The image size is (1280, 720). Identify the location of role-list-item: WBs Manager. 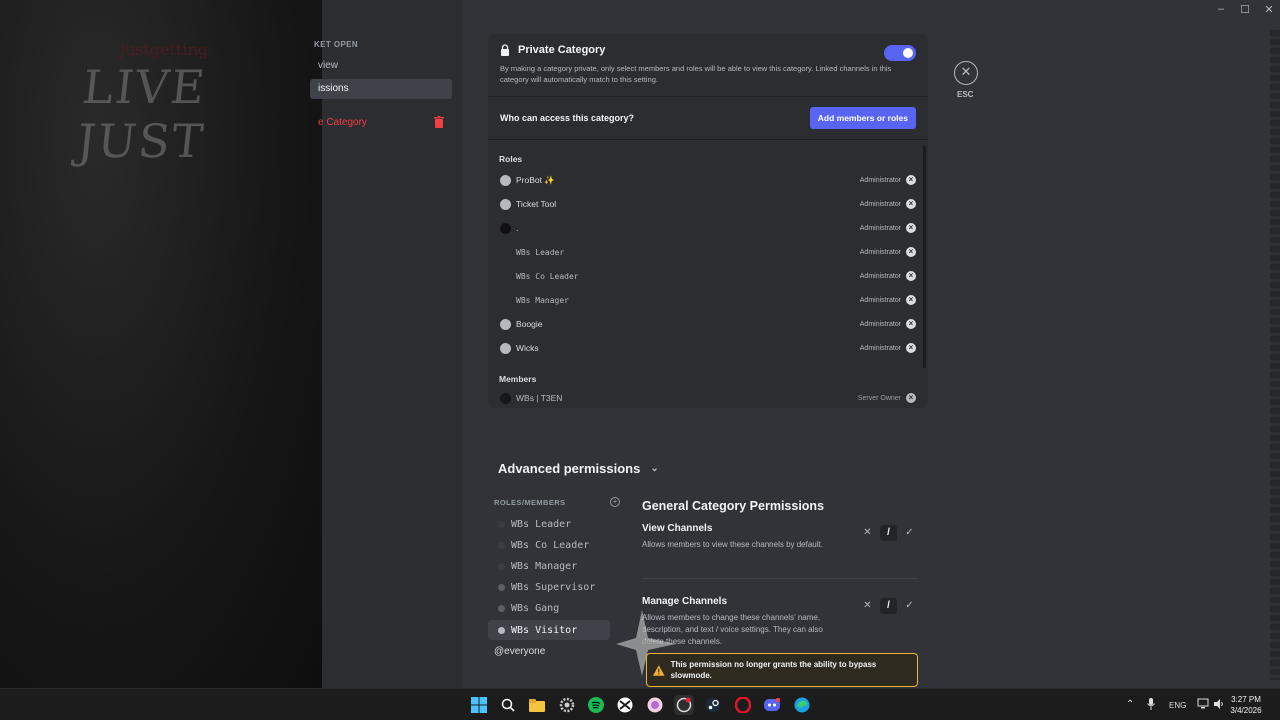
(549, 566).